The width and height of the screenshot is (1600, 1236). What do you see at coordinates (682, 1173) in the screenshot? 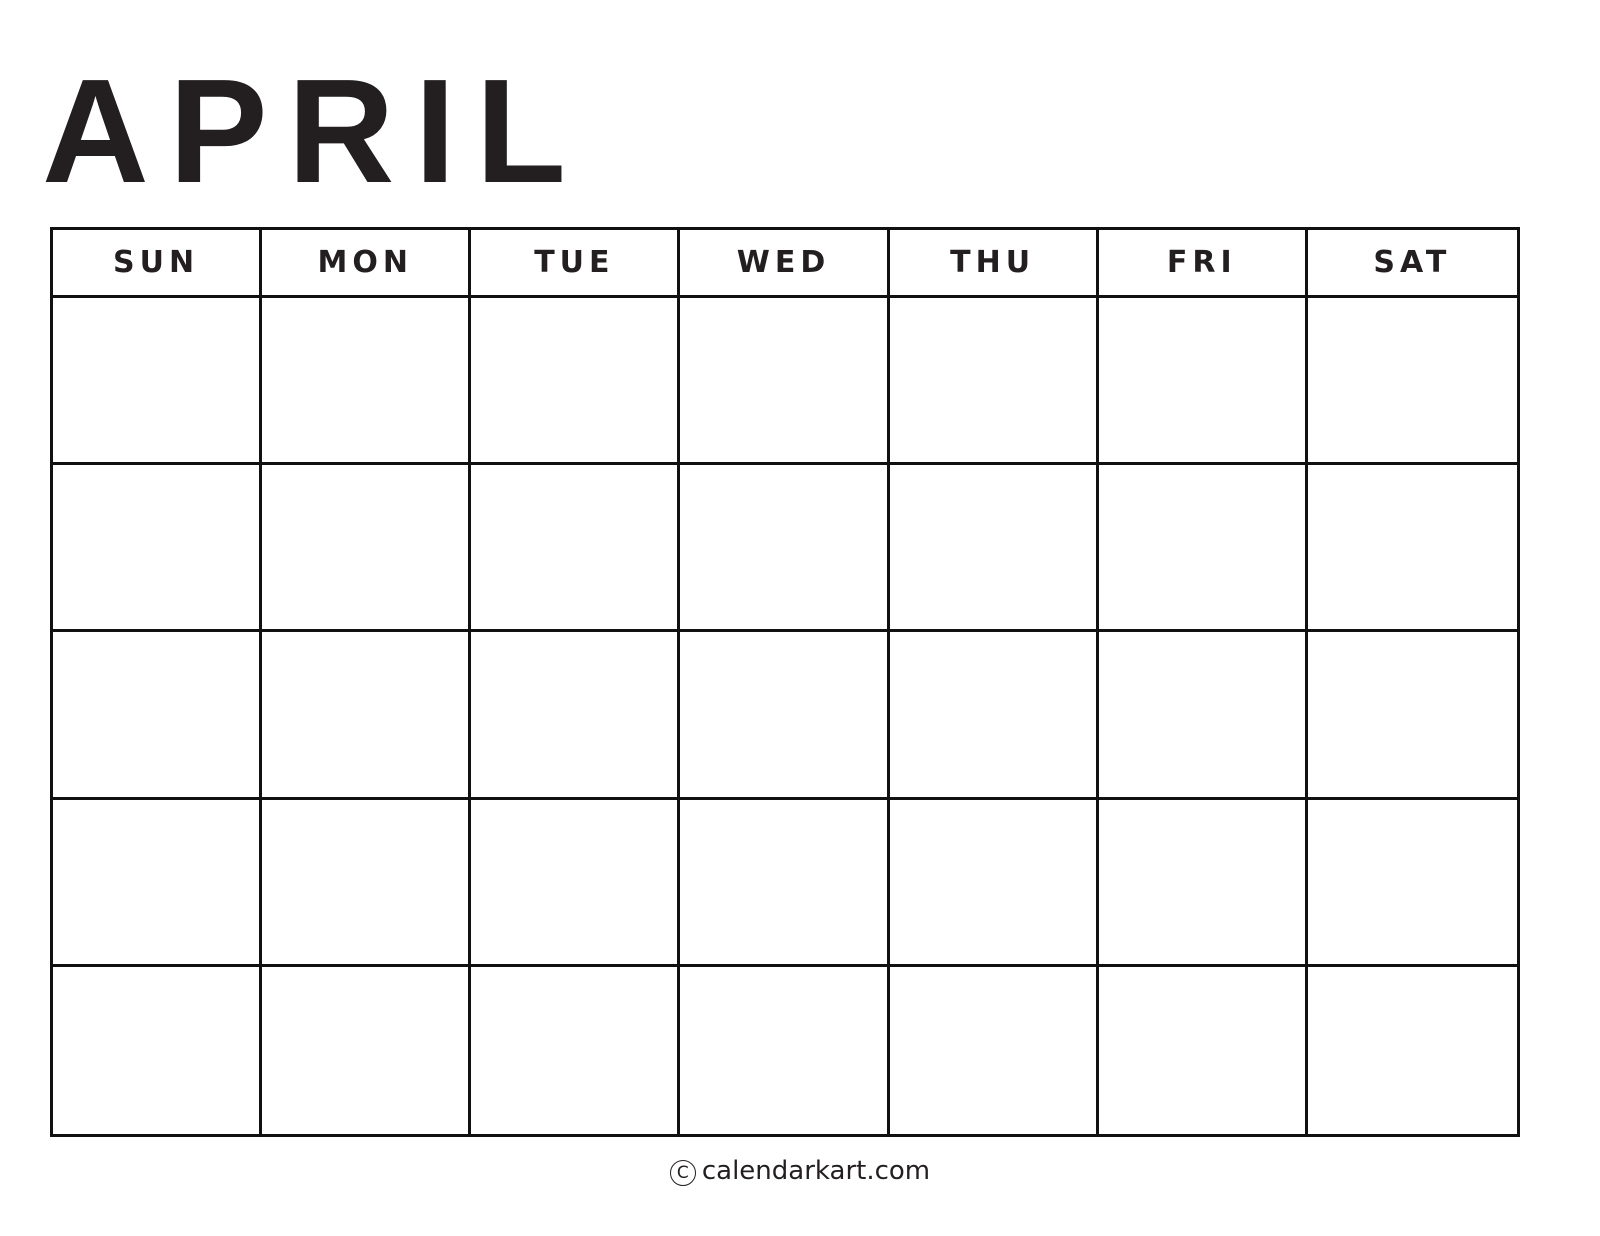
I see `copyright-icon: C` at bounding box center [682, 1173].